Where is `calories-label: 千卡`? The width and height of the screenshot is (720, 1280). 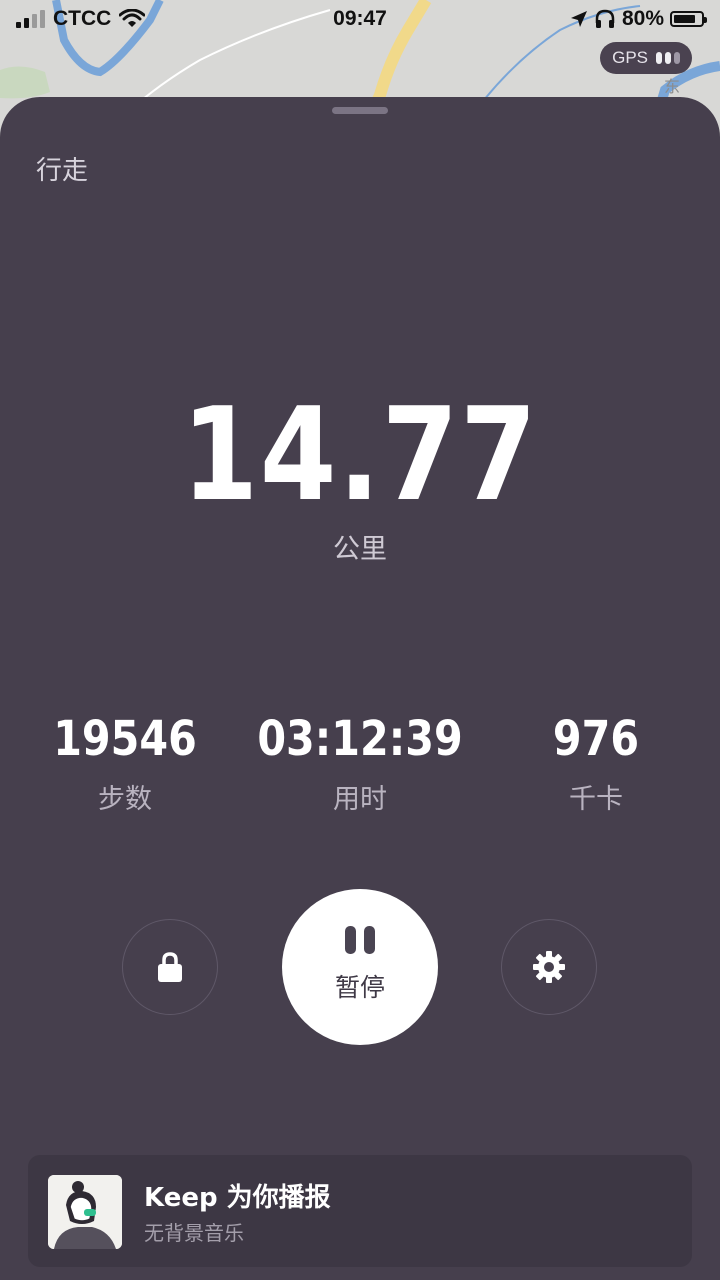 calories-label: 千卡 is located at coordinates (596, 799).